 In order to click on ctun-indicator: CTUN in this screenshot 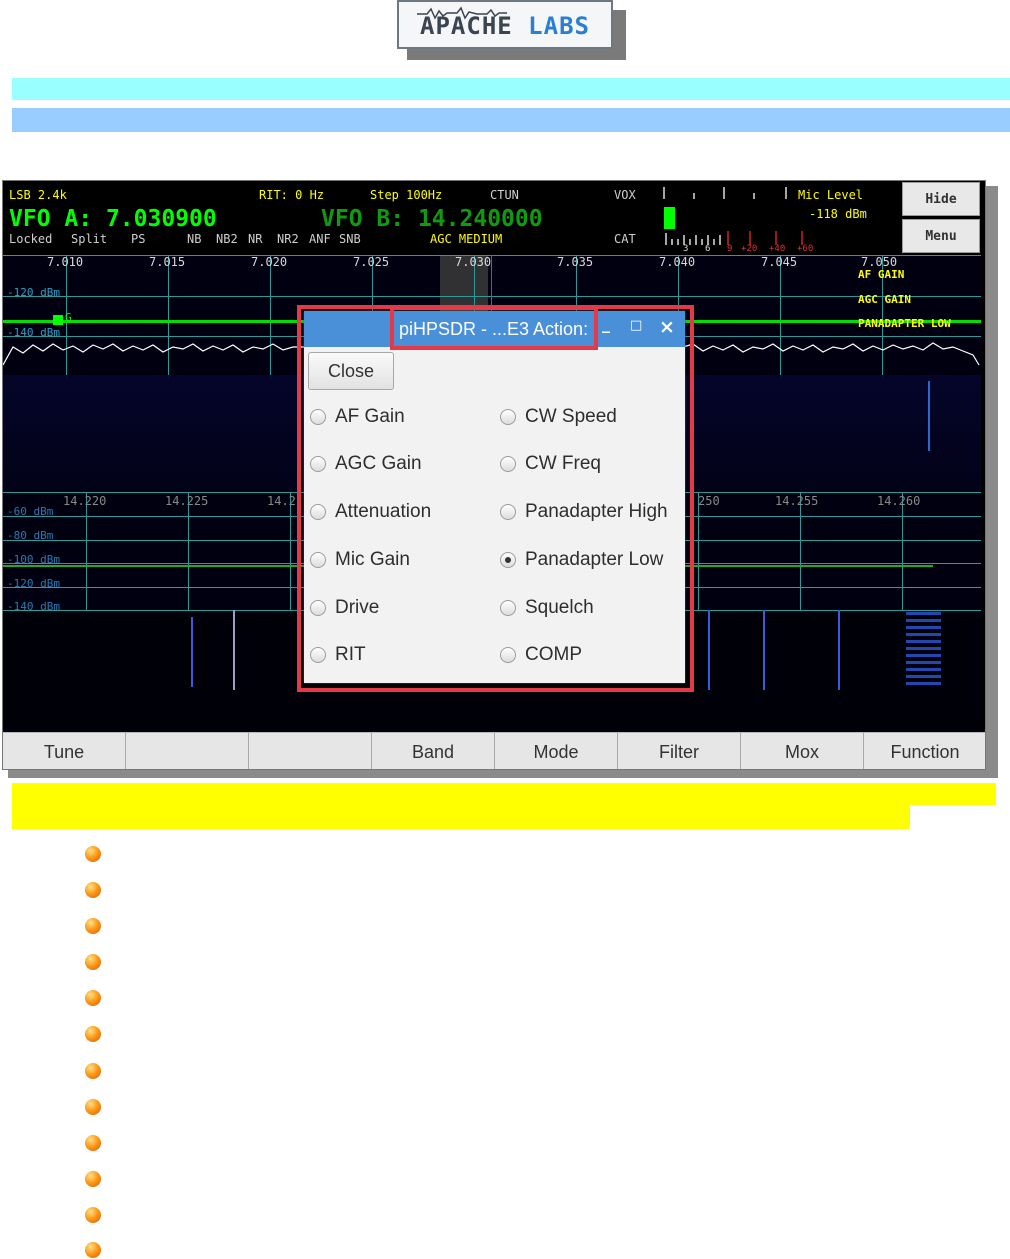, I will do `click(504, 195)`.